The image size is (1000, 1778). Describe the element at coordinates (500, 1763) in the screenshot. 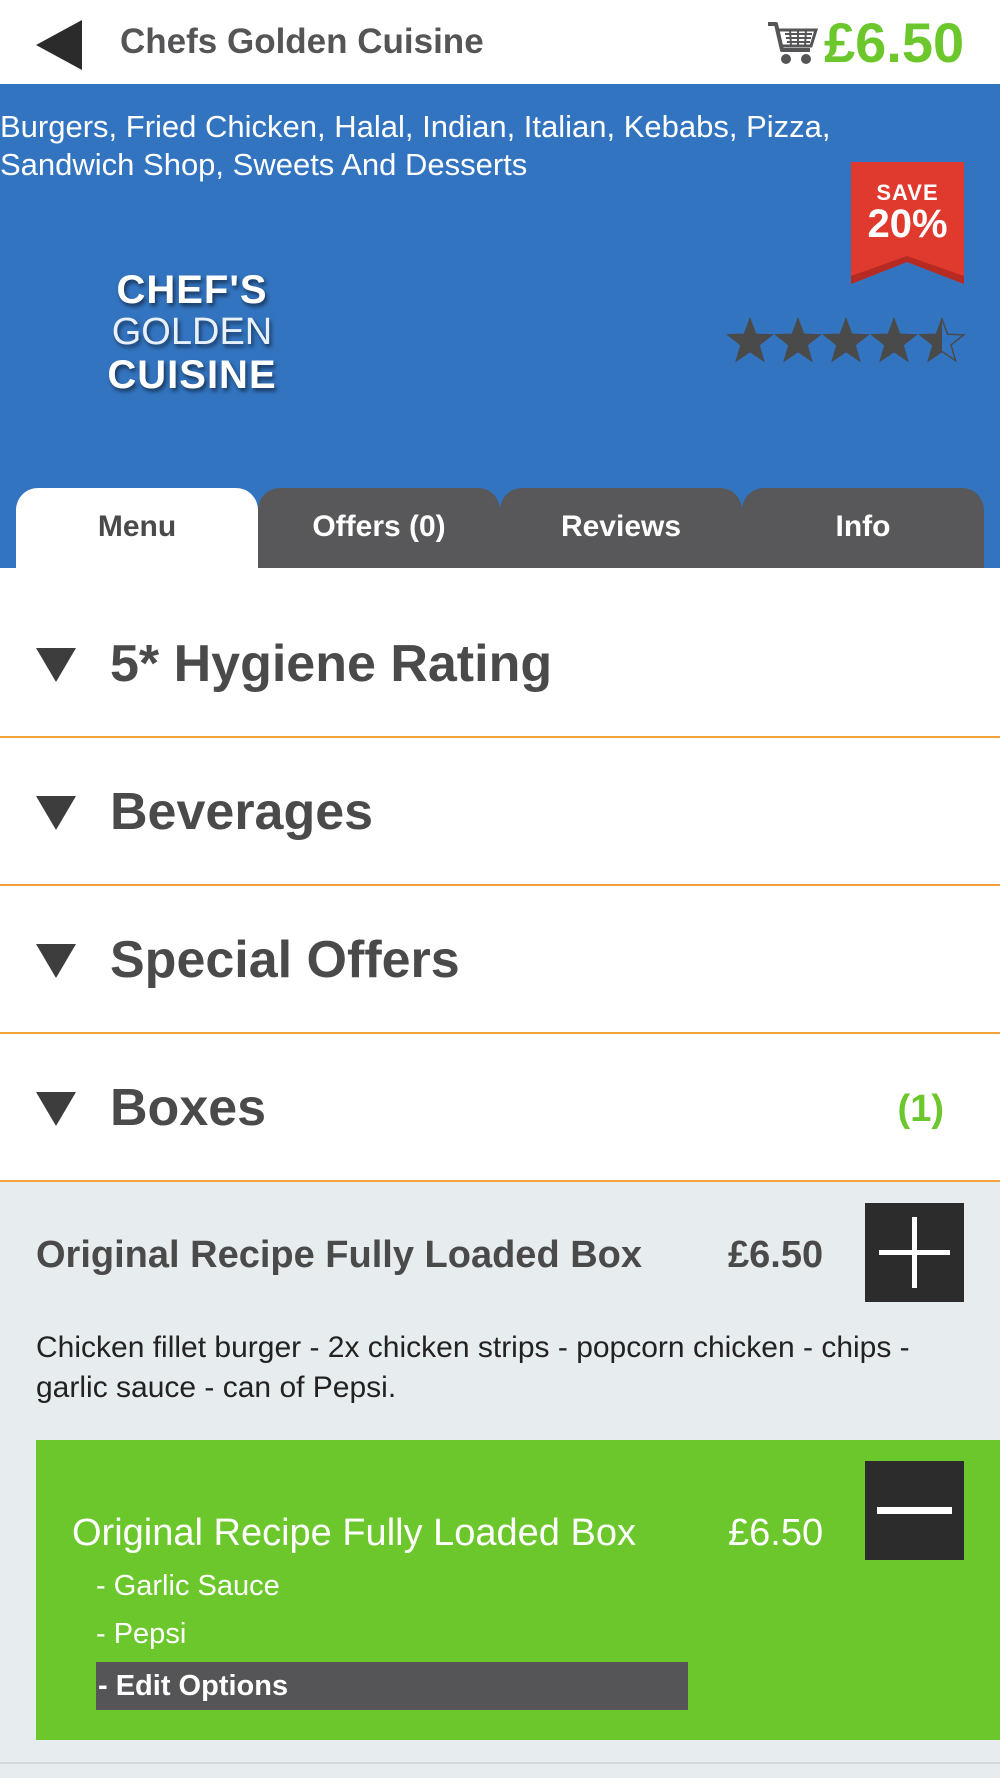

I see `bottom-divider` at that location.